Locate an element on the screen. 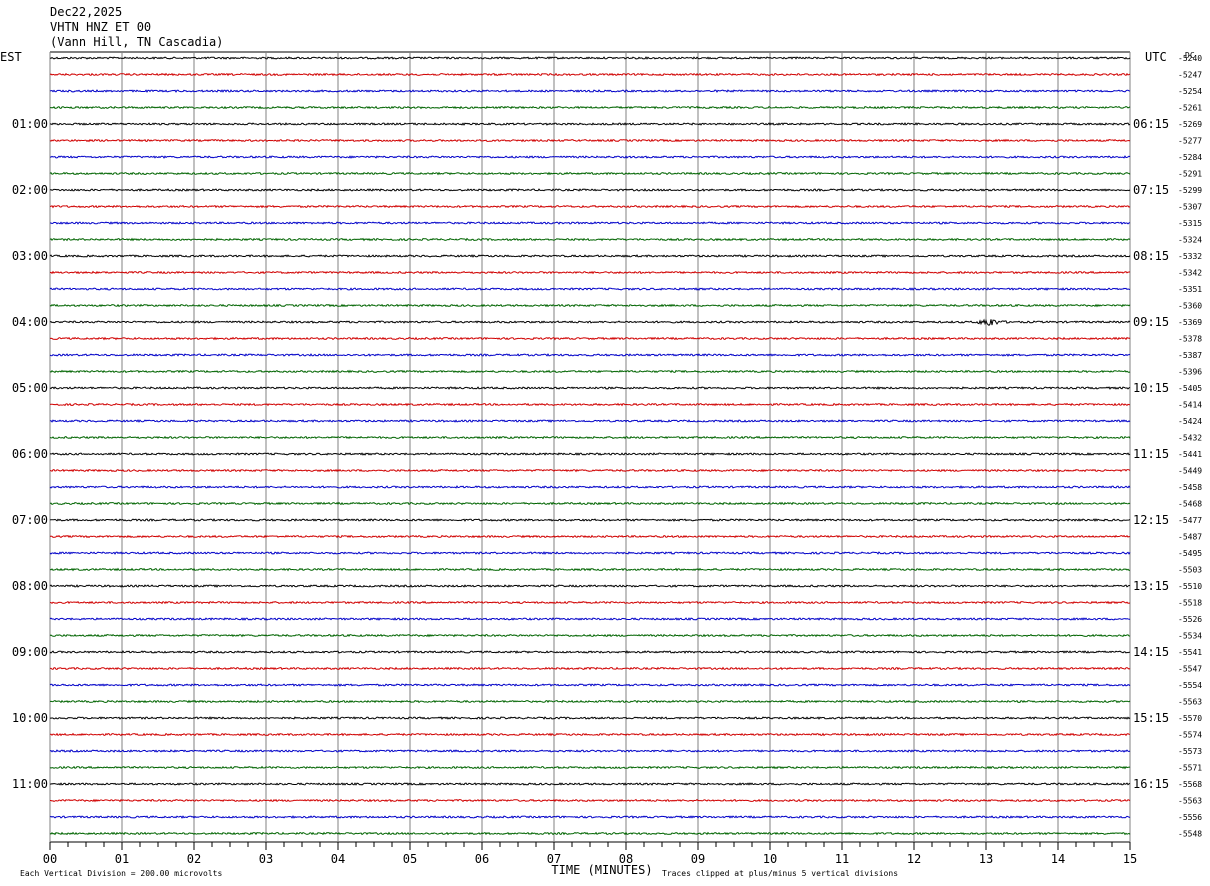 Image resolution: width=1210 pixels, height=886 pixels. x-tick-label: 01 is located at coordinates (122, 859).